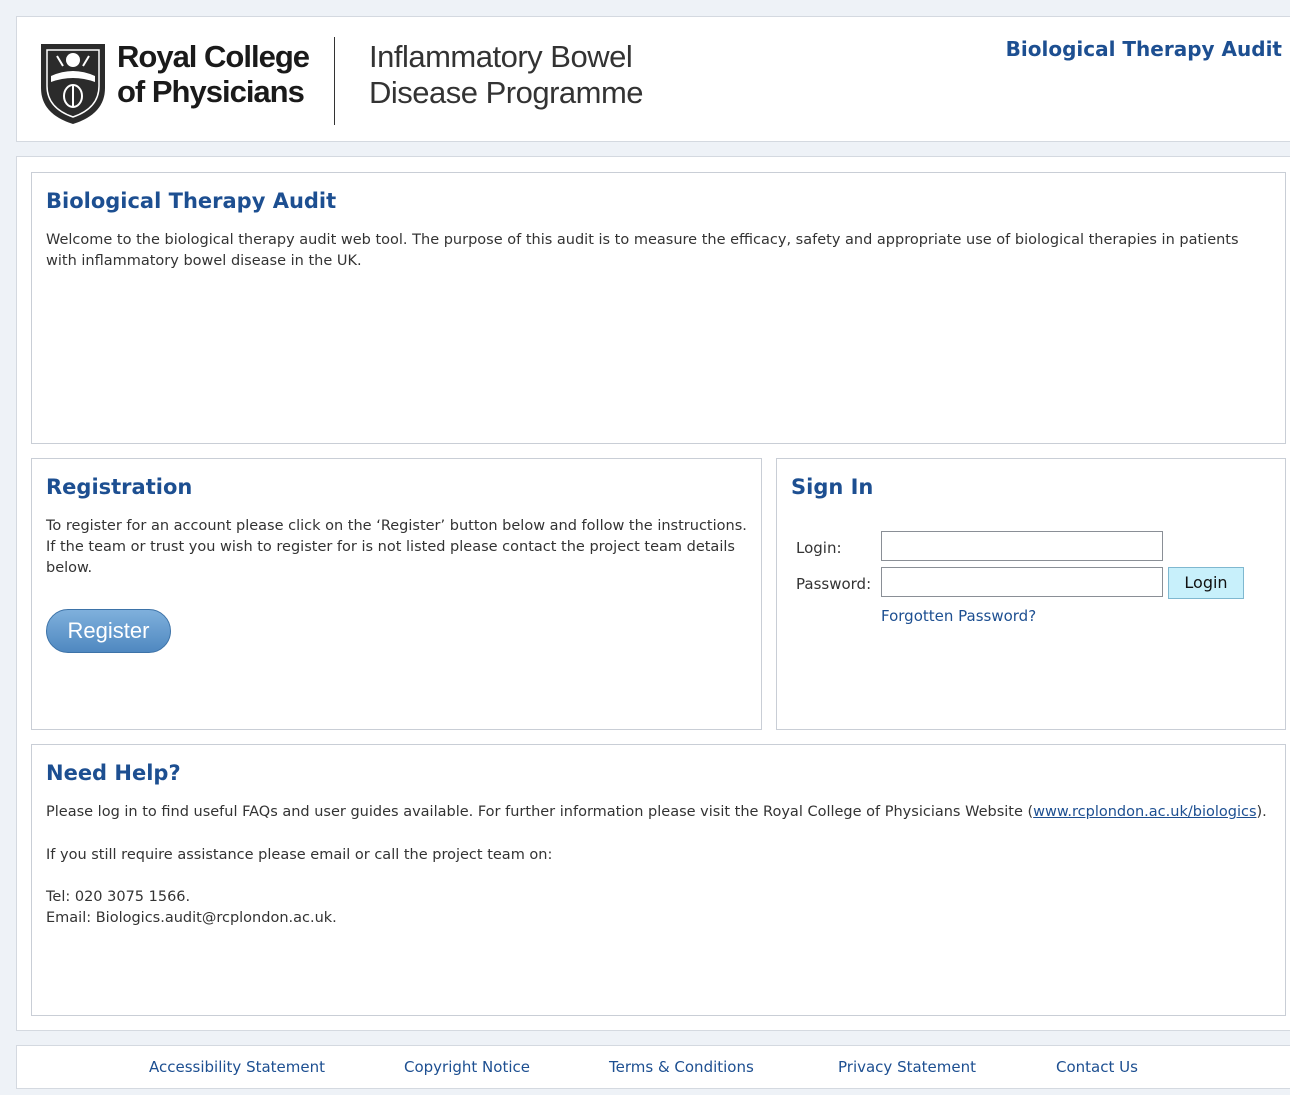  Describe the element at coordinates (506, 92) in the screenshot. I see `programme-line2: Disease Programme` at that location.